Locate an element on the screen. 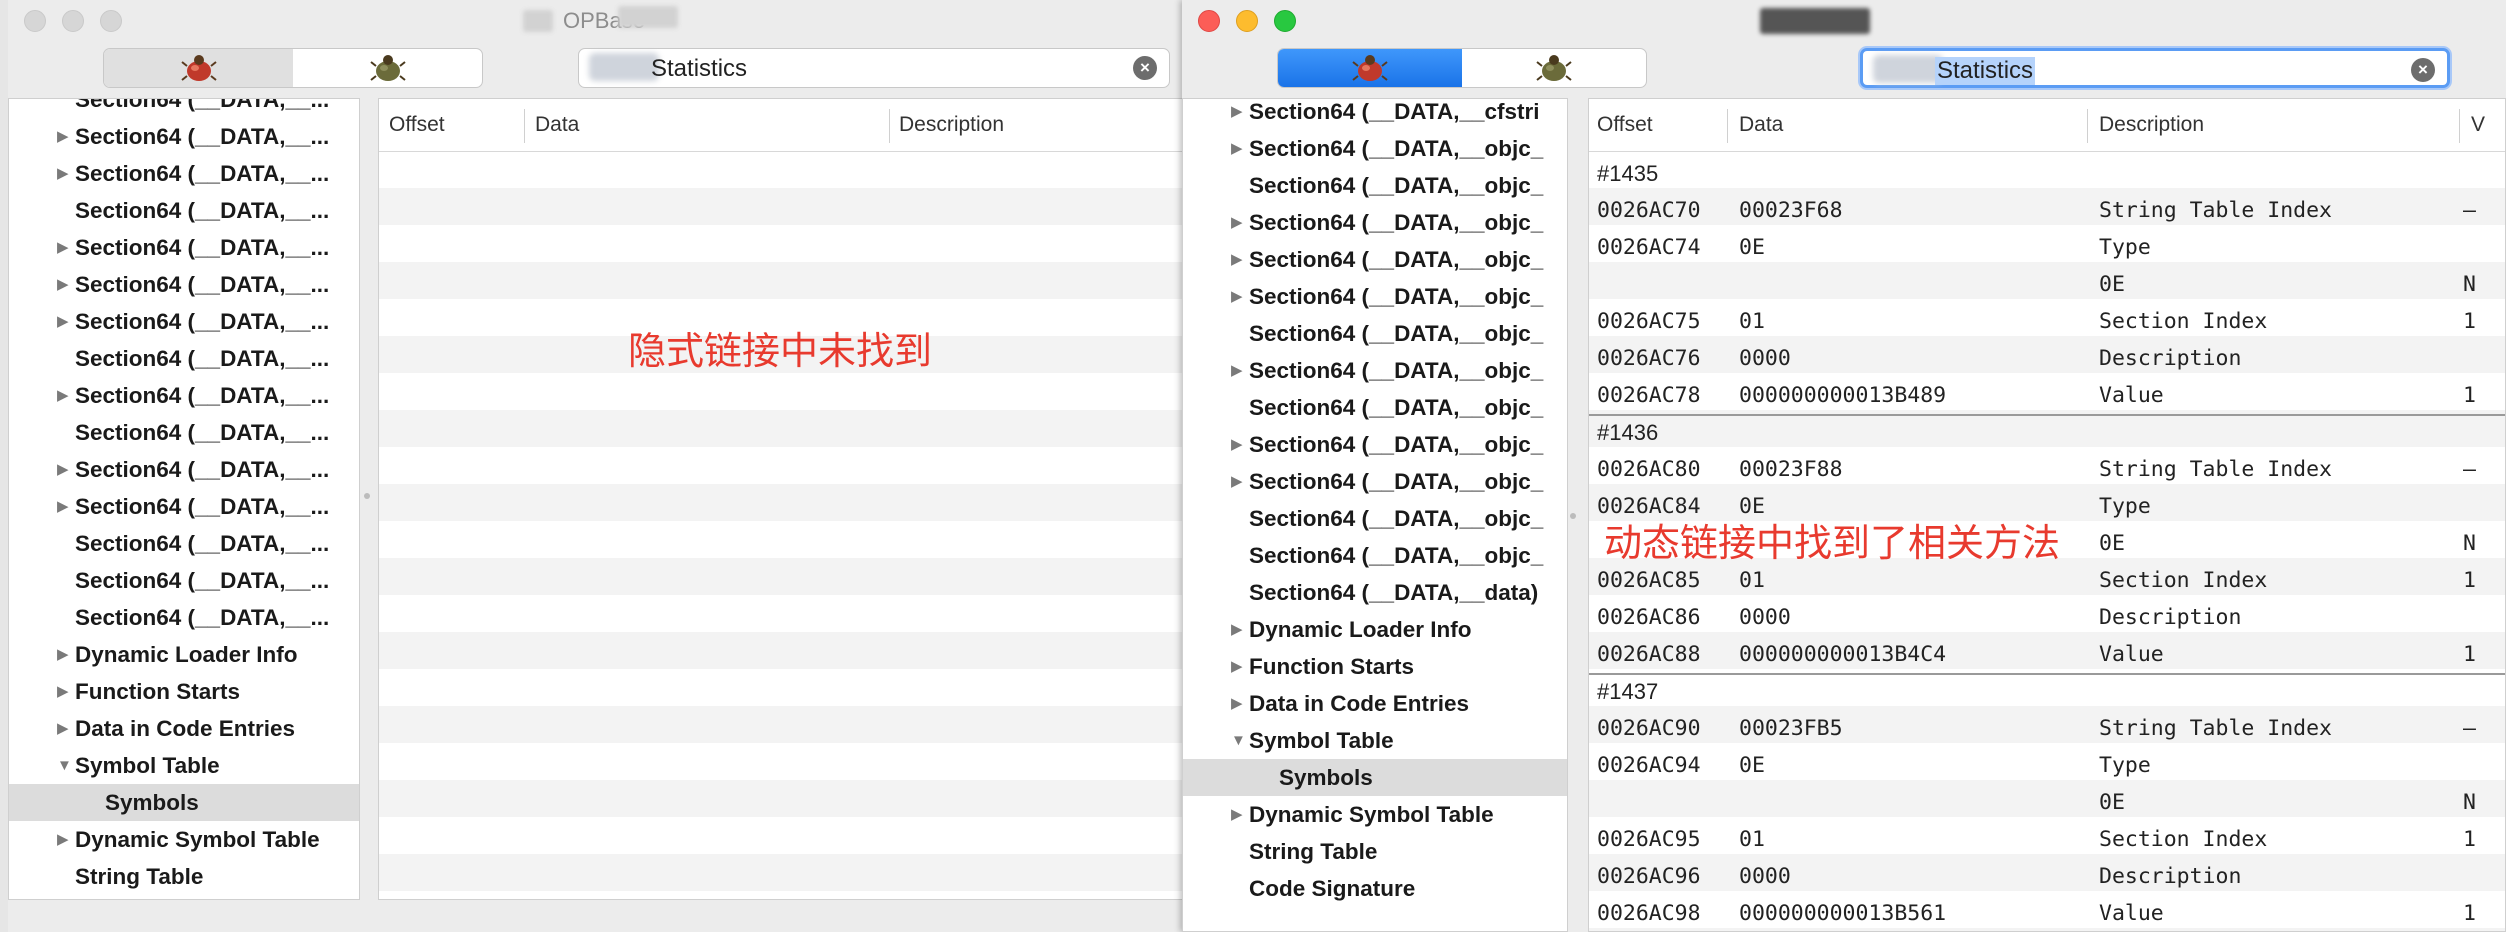  tree-item: ▶ Section64 (__DATA,__cfstri is located at coordinates (1375, 114).